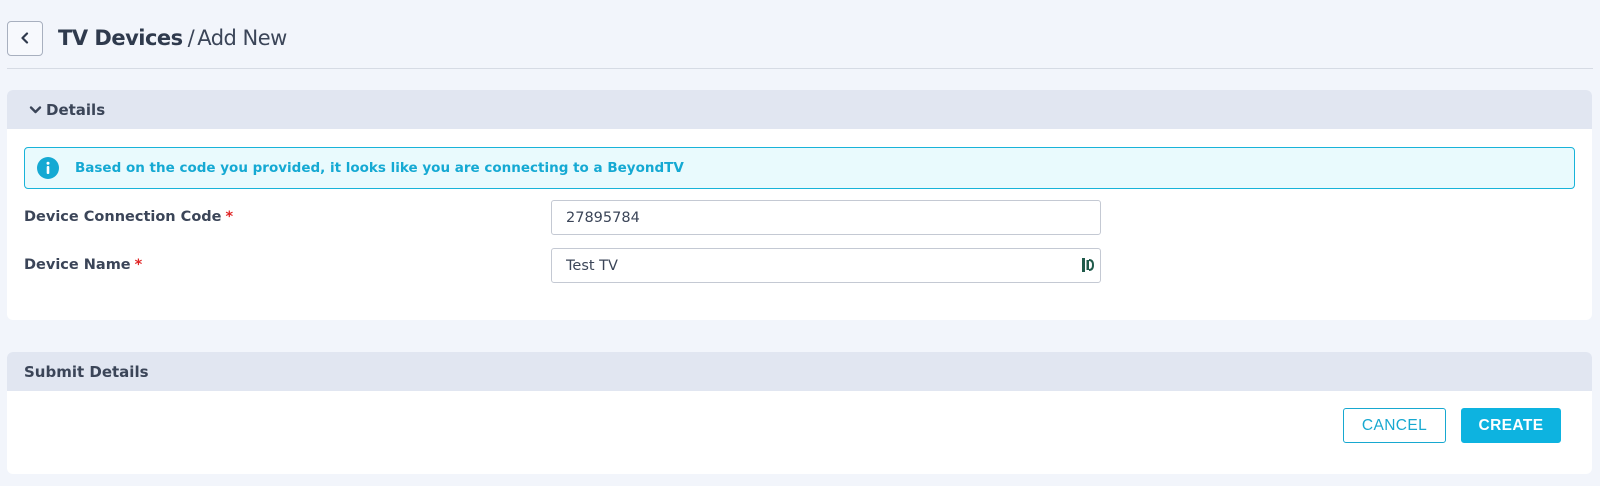 This screenshot has height=486, width=1600. I want to click on page-title: TV Devices / Add New, so click(172, 38).